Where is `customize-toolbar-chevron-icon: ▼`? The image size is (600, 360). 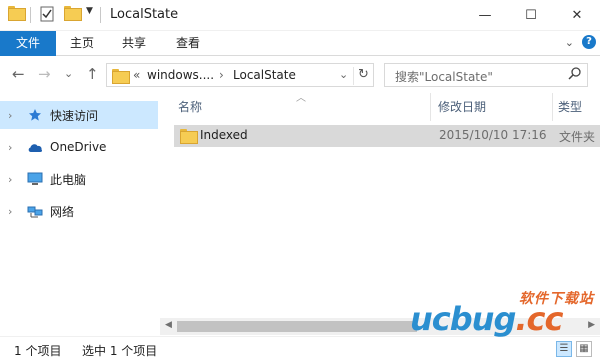
customize-toolbar-chevron-icon: ▼ is located at coordinates (89, 11).